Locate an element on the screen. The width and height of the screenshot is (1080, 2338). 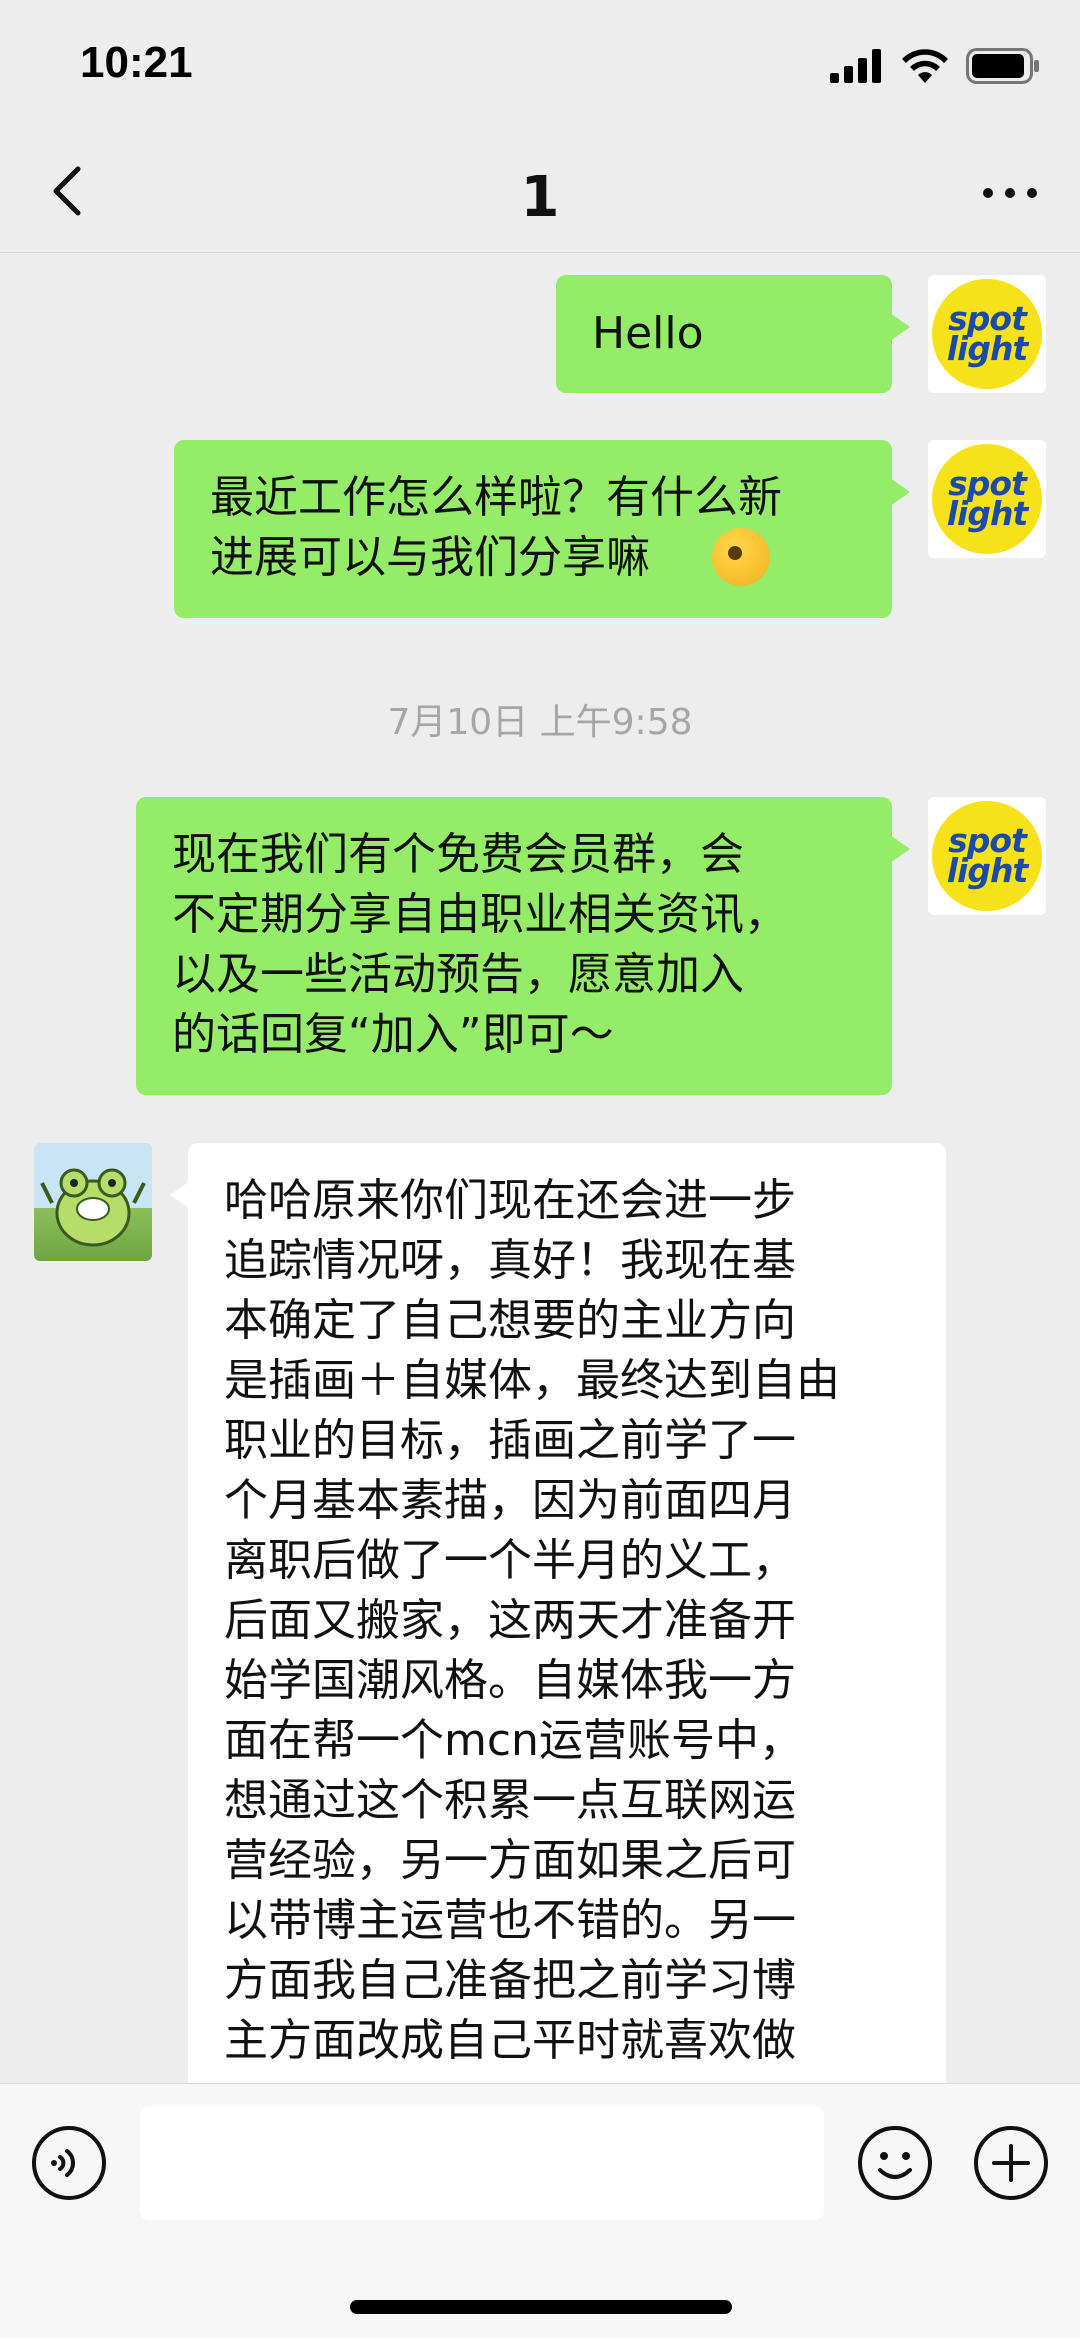
message-timestamp: 7月10日 上午9:58 is located at coordinates (540, 722).